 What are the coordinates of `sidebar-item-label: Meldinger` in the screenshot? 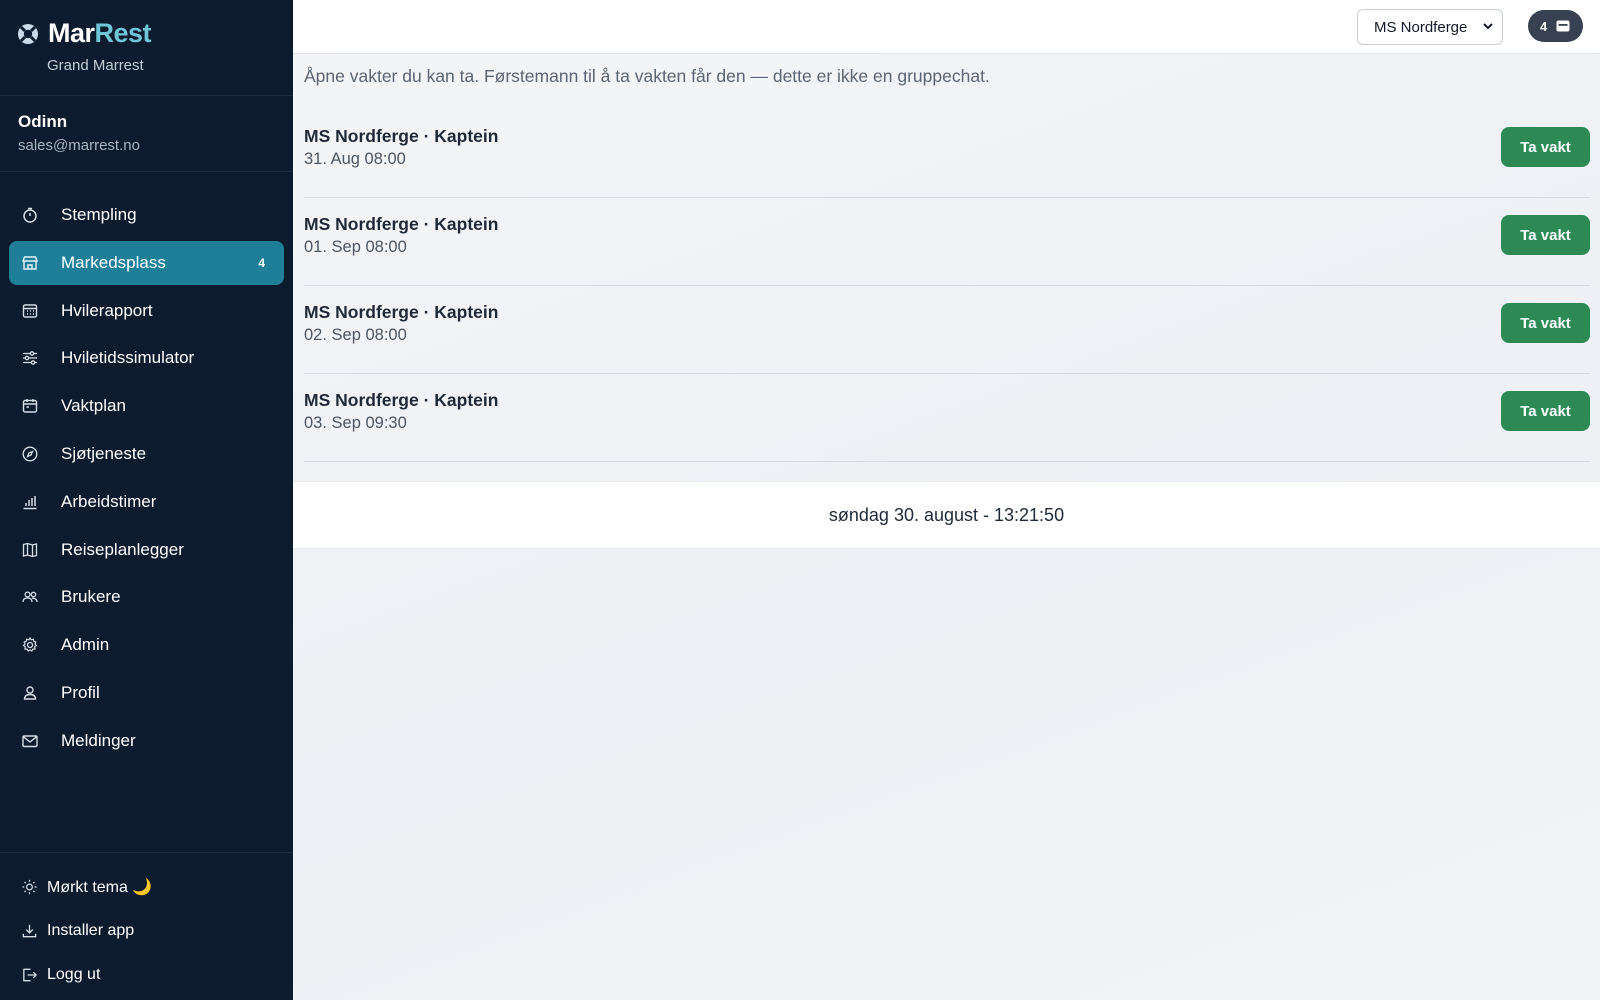 It's located at (98, 740).